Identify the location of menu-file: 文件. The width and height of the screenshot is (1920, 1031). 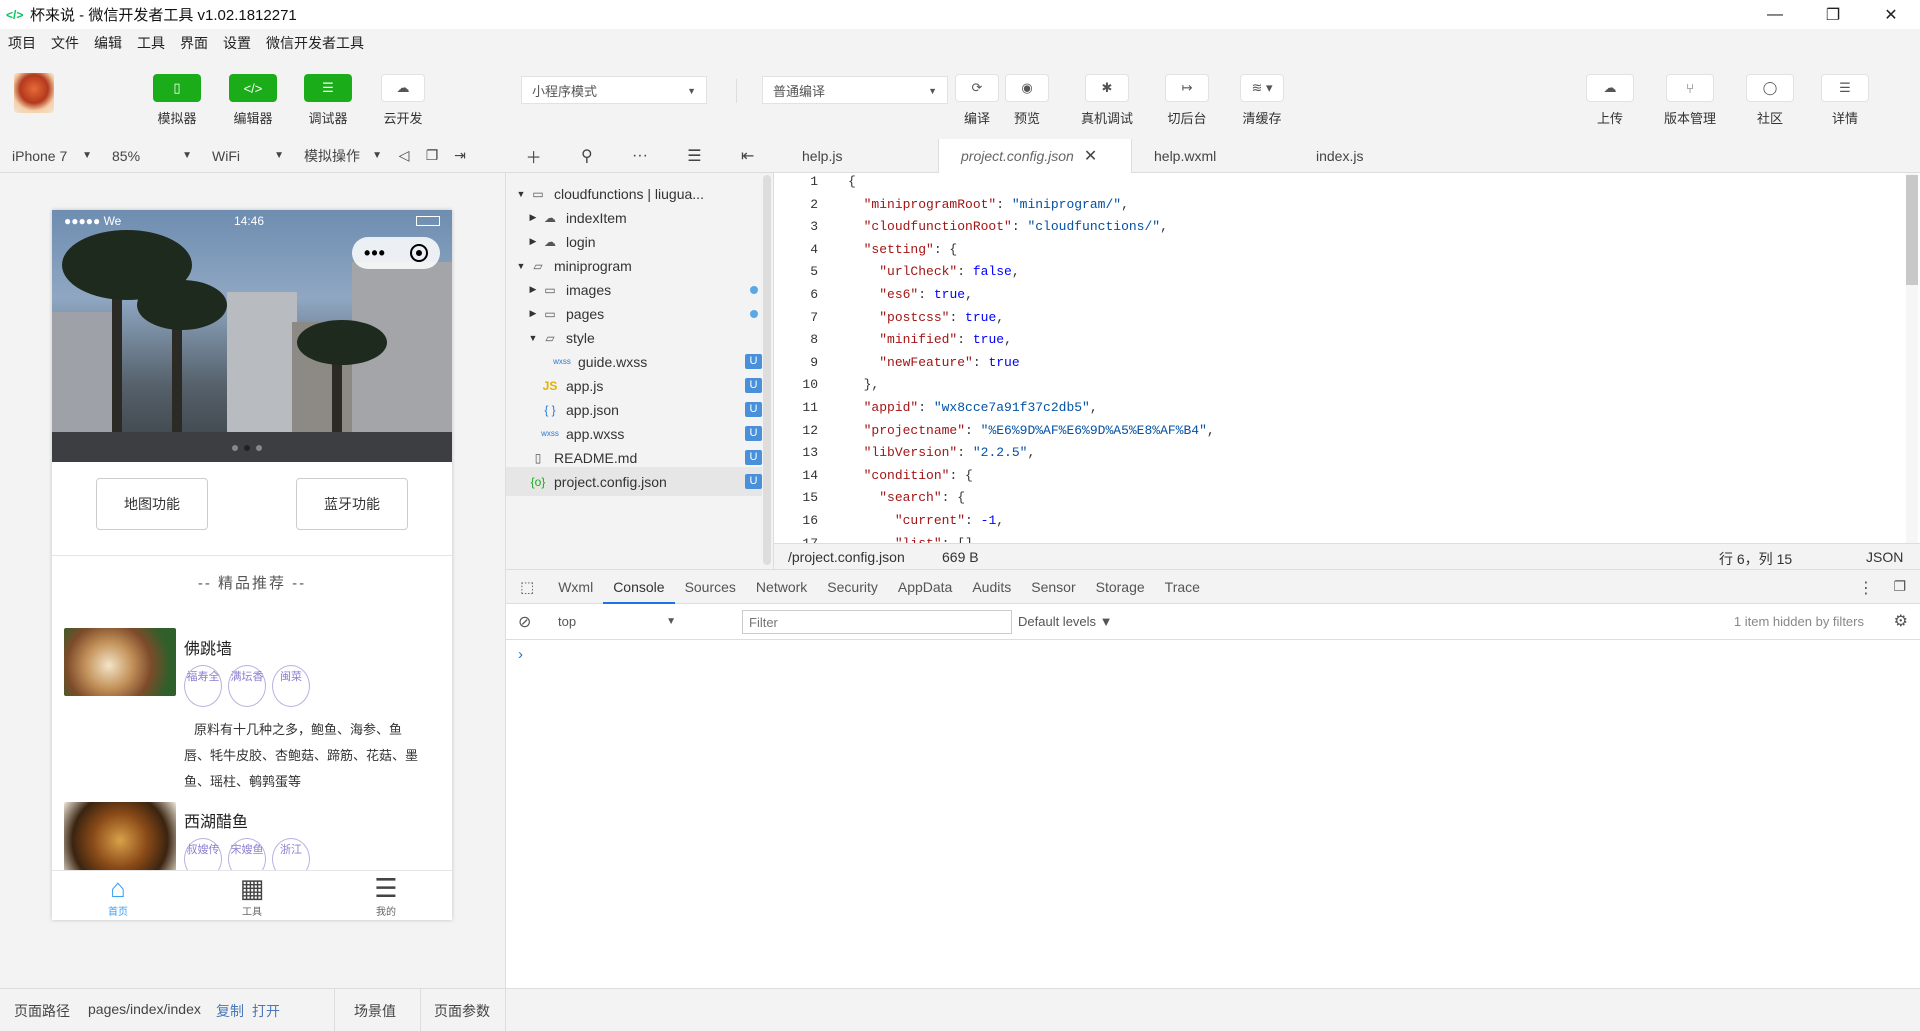
(65, 43).